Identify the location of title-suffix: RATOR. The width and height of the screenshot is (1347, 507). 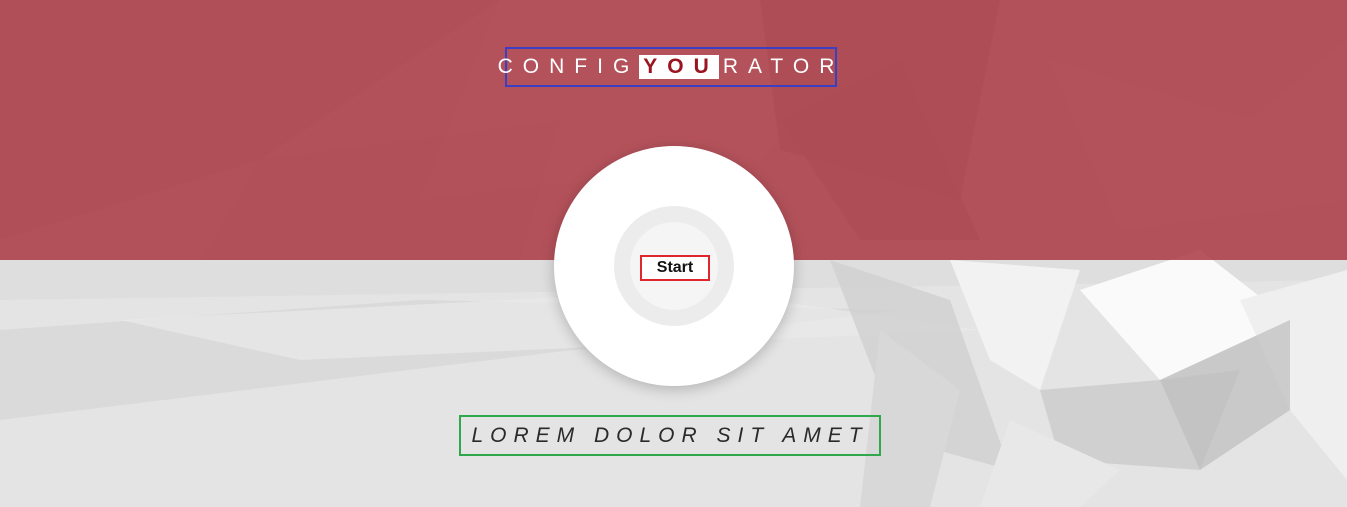
(783, 66).